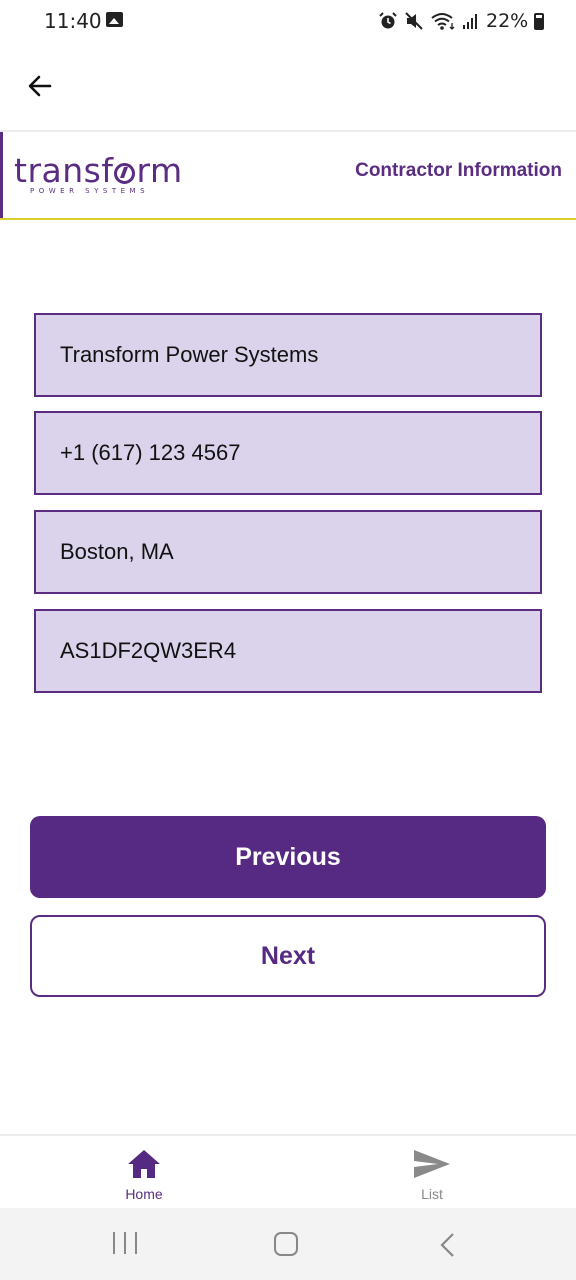 This screenshot has height=1280, width=576. I want to click on nav-item-list: List, so click(432, 1175).